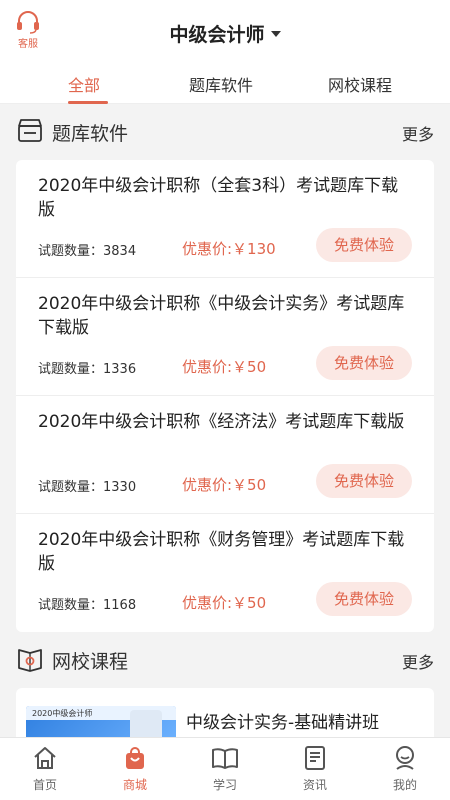  What do you see at coordinates (418, 661) in the screenshot?
I see `more-link-courses: 更多` at bounding box center [418, 661].